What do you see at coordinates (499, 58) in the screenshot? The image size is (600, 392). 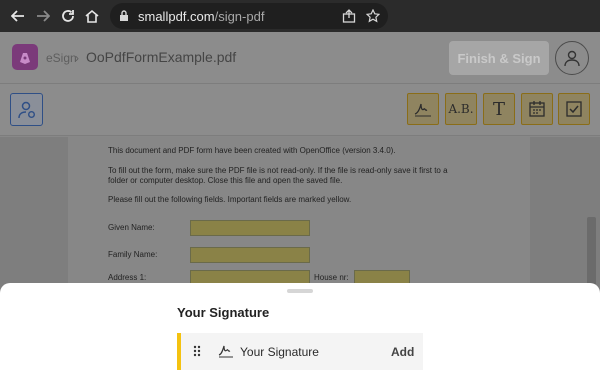 I see `finish-and-sign-button: Finish & Sign` at bounding box center [499, 58].